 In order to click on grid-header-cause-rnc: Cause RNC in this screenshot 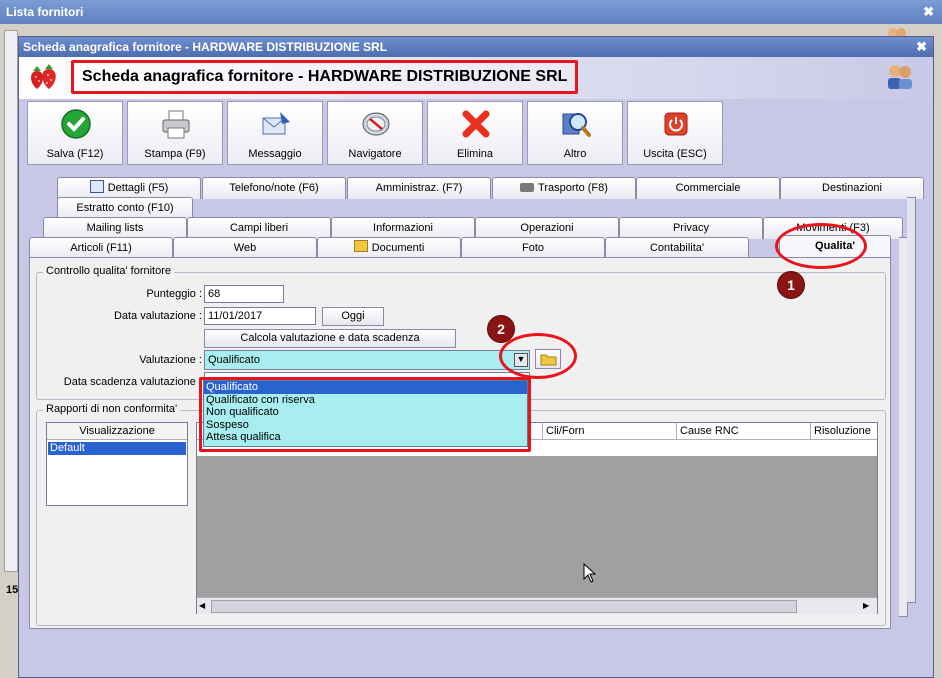, I will do `click(744, 431)`.